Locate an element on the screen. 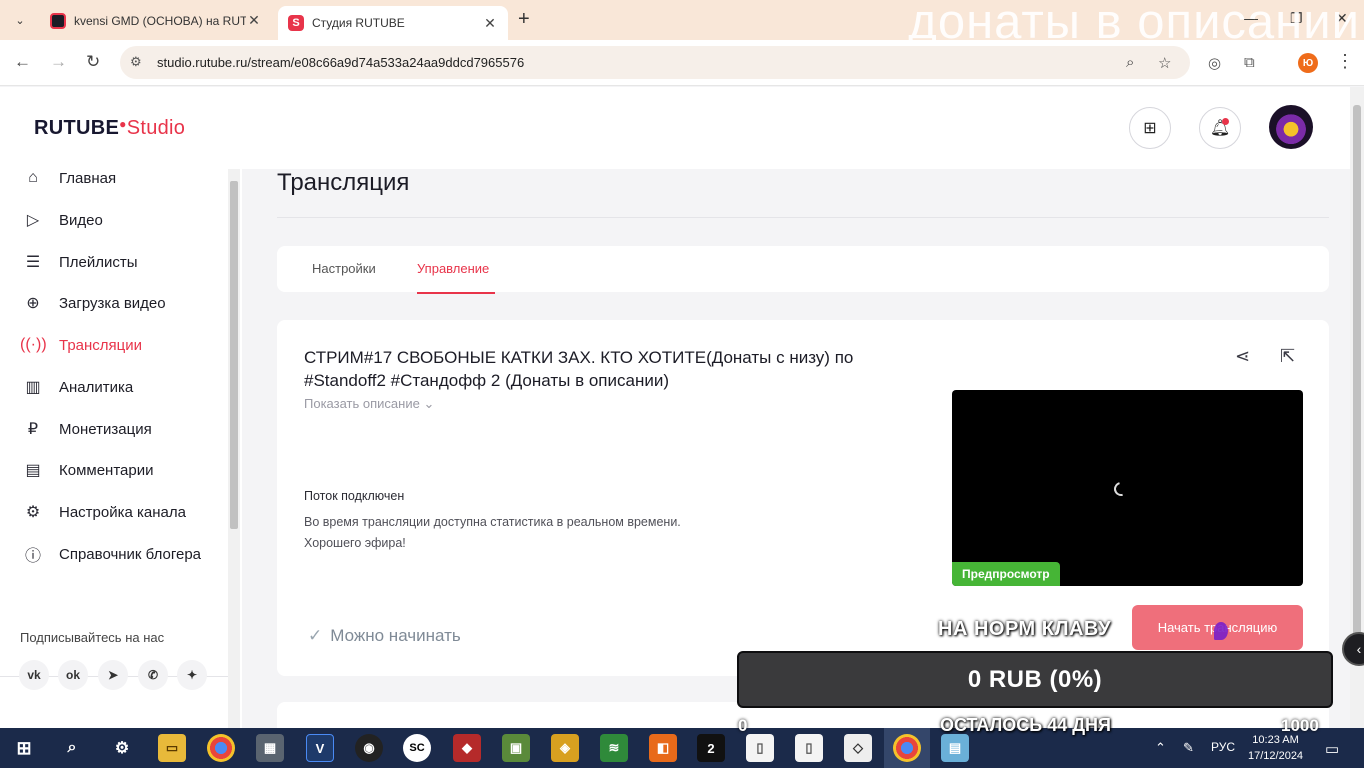 This screenshot has height=768, width=1364. search-icon: ⌕ is located at coordinates (72, 748).